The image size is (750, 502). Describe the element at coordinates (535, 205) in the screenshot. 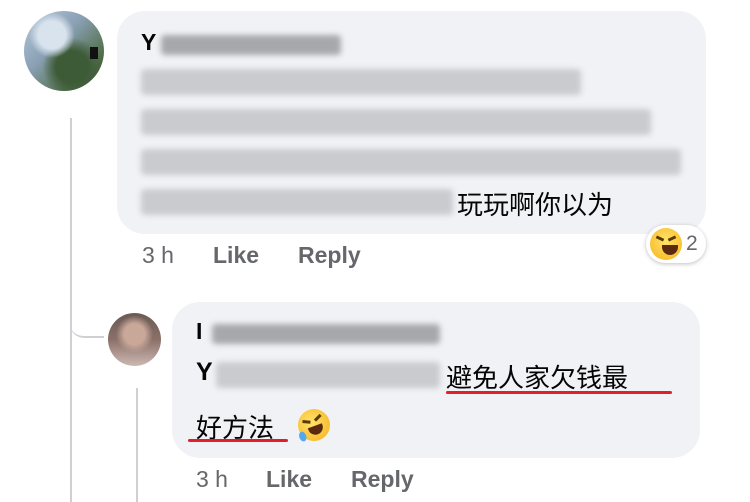

I see `comment-text: 玩玩啊你以为` at that location.